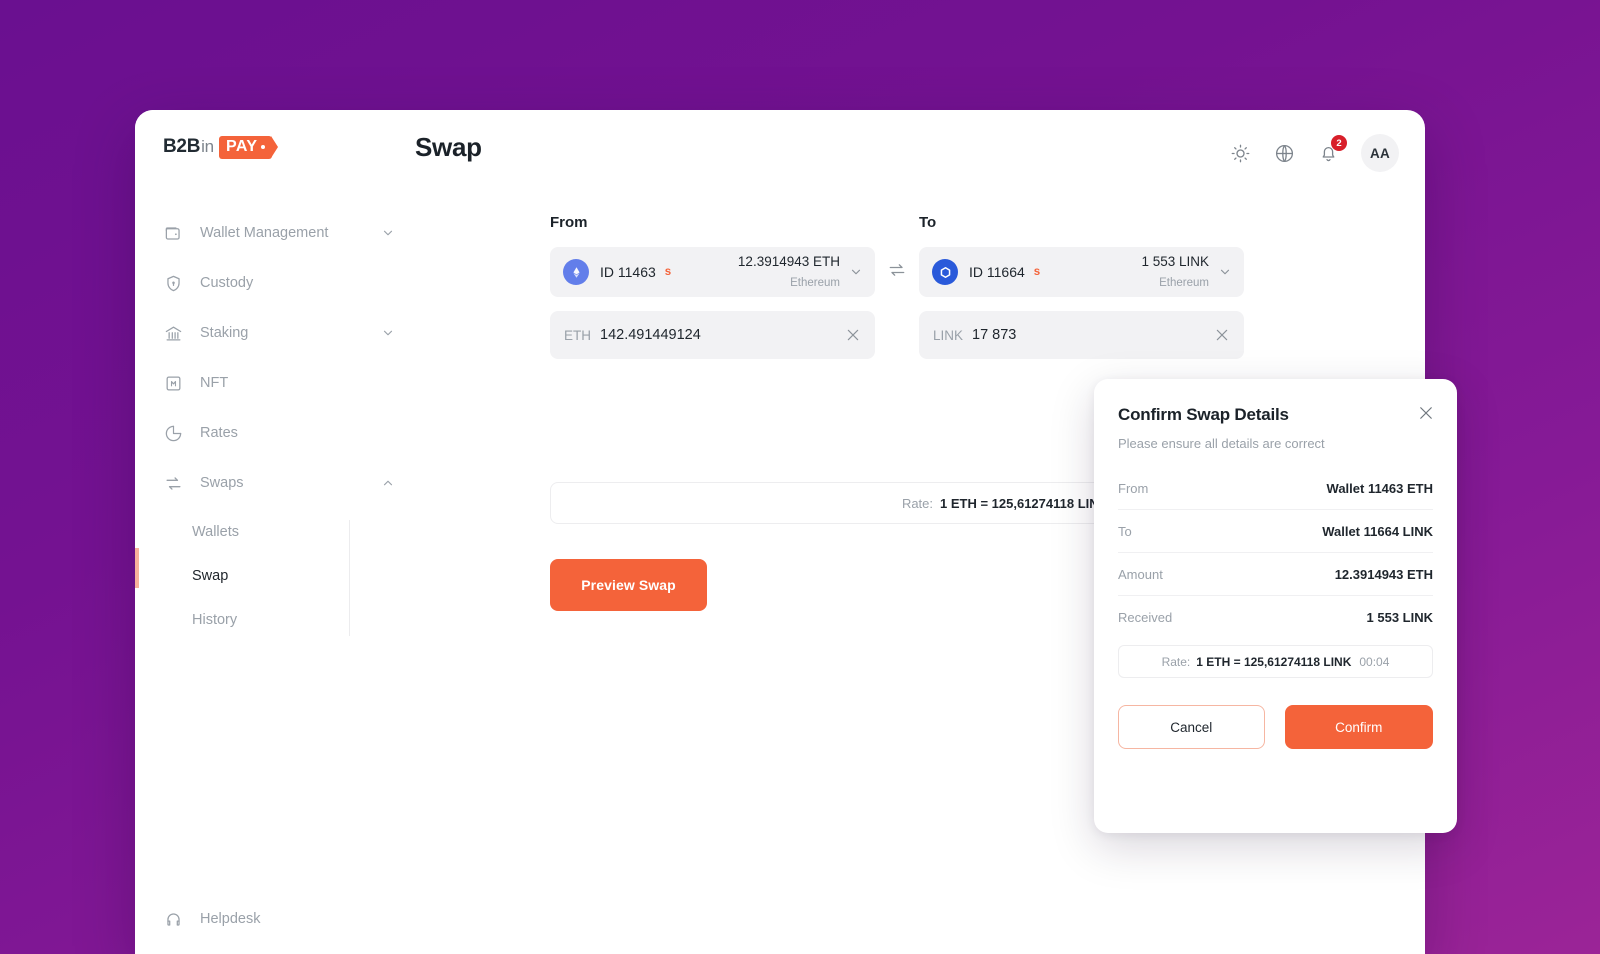 Image resolution: width=1600 pixels, height=954 pixels. Describe the element at coordinates (1332, 149) in the screenshot. I see `bell-icon: 2` at that location.